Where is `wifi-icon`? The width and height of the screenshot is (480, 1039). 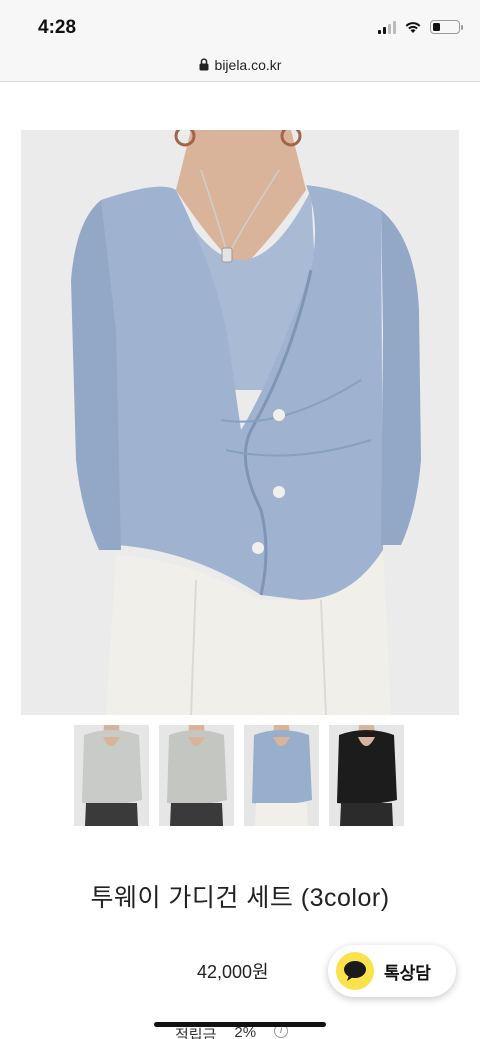
wifi-icon is located at coordinates (413, 27).